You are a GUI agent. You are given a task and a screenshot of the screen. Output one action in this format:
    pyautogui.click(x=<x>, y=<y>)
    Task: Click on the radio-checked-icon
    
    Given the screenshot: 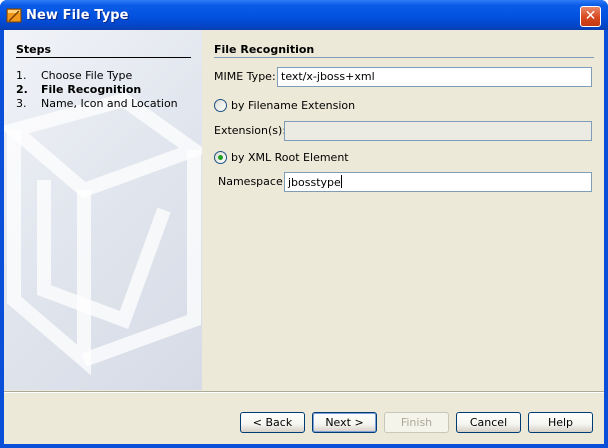 What is the action you would take?
    pyautogui.click(x=220, y=157)
    